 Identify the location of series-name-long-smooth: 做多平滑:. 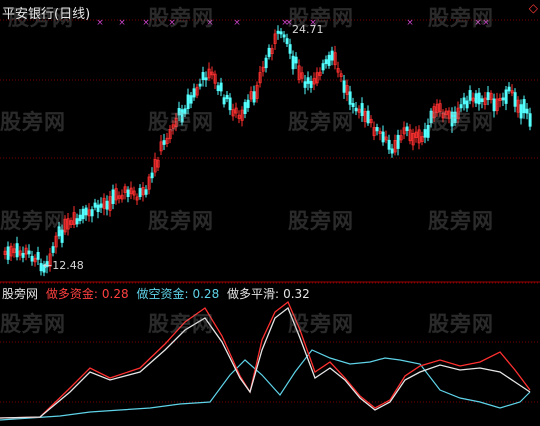
(253, 294).